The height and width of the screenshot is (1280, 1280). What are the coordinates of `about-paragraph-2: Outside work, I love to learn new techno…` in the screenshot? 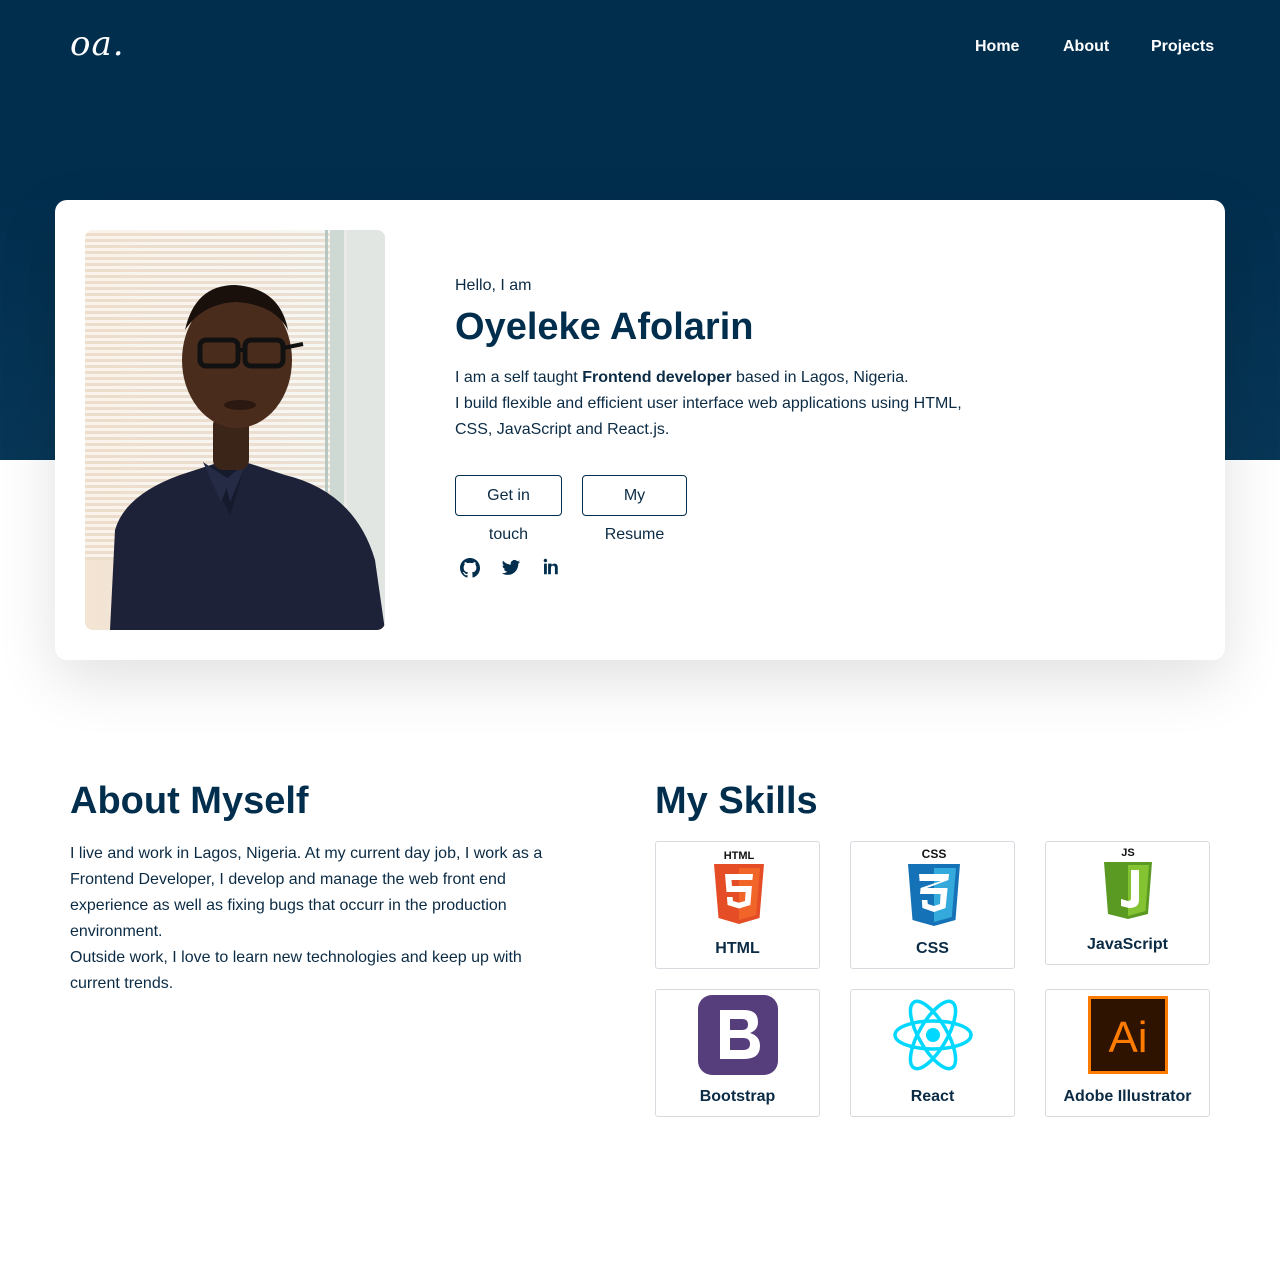 It's located at (296, 970).